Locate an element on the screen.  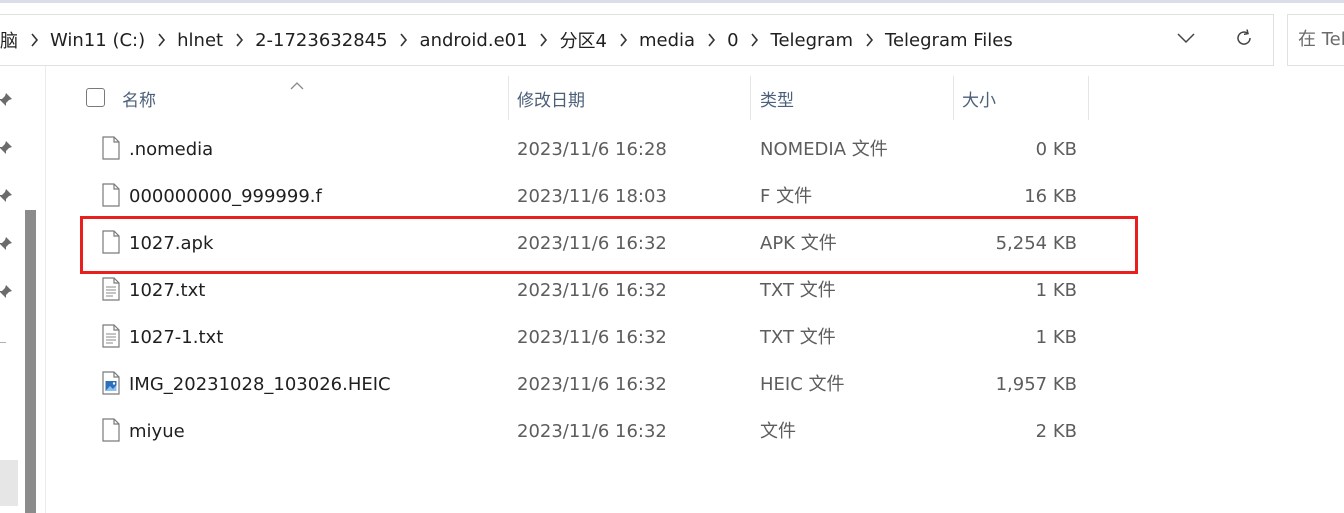
address-actions is located at coordinates (1215, 40).